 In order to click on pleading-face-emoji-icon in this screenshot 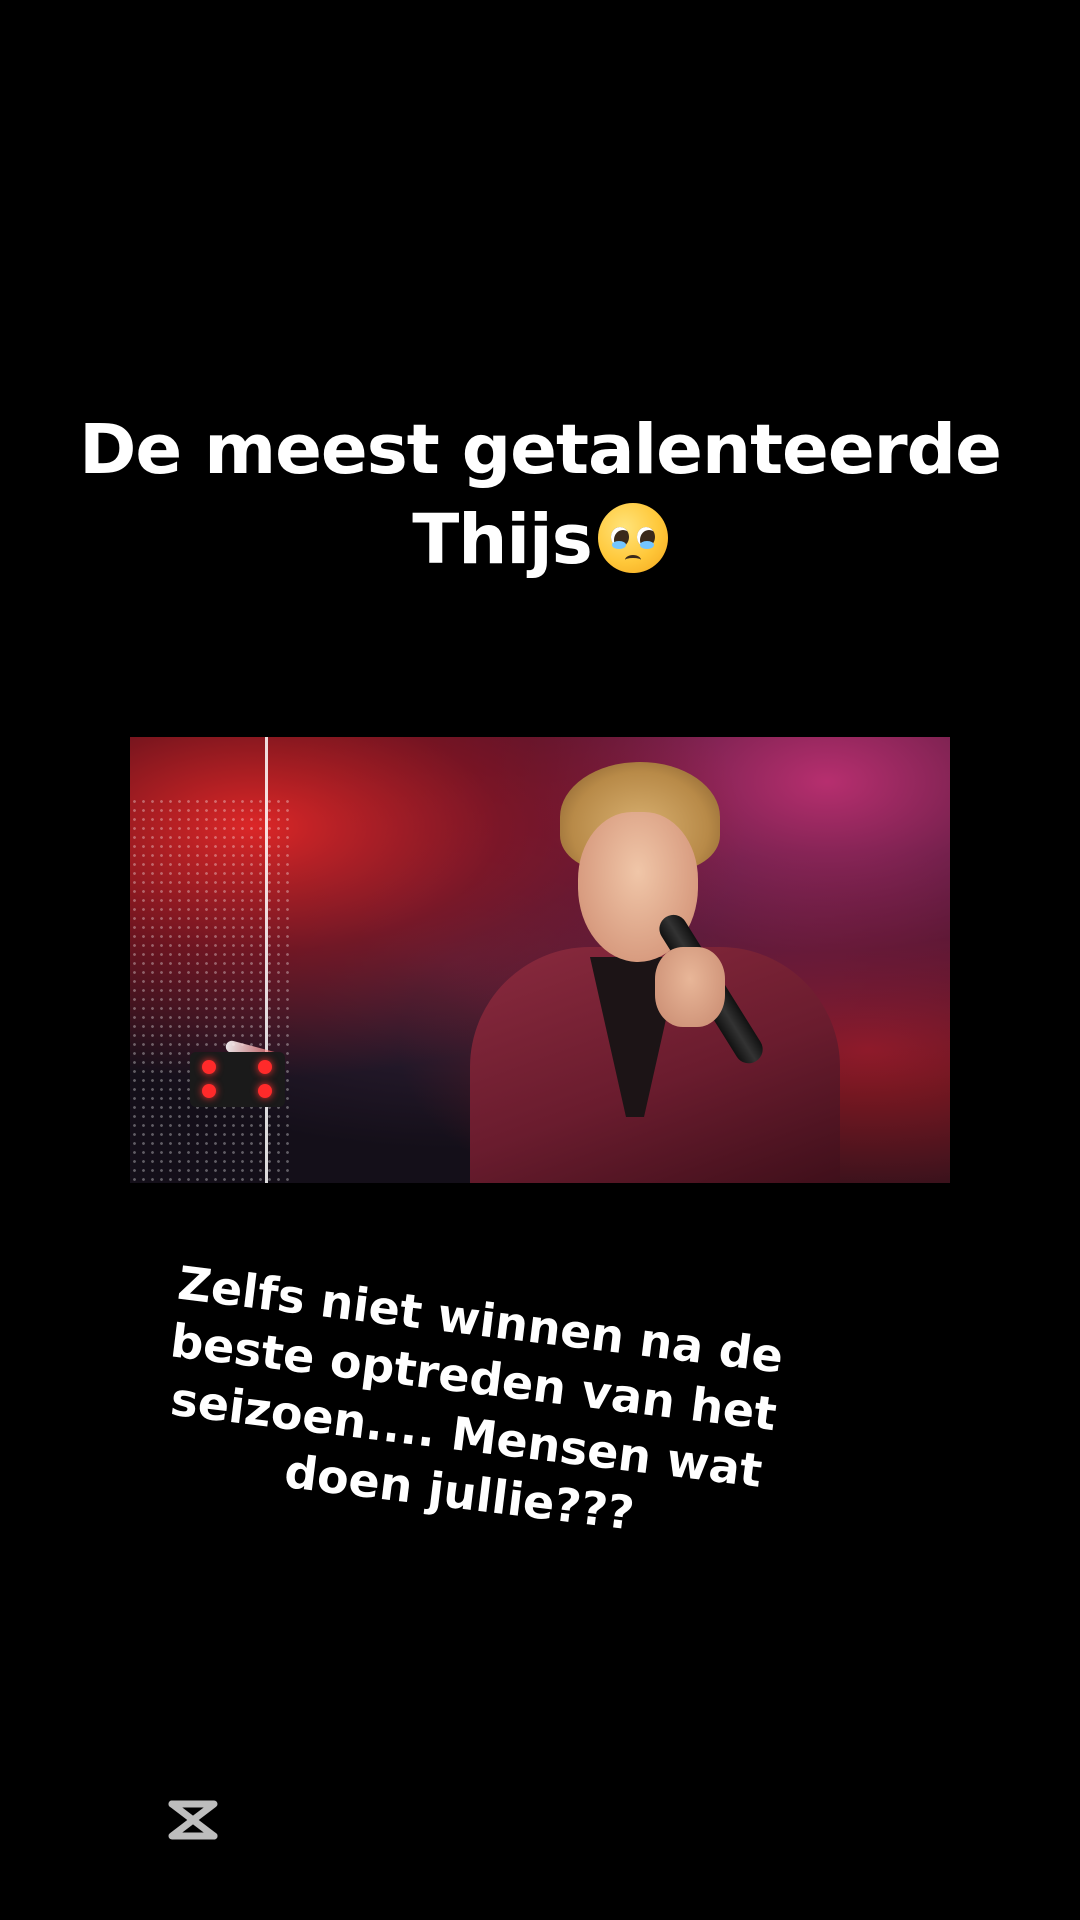, I will do `click(632, 538)`.